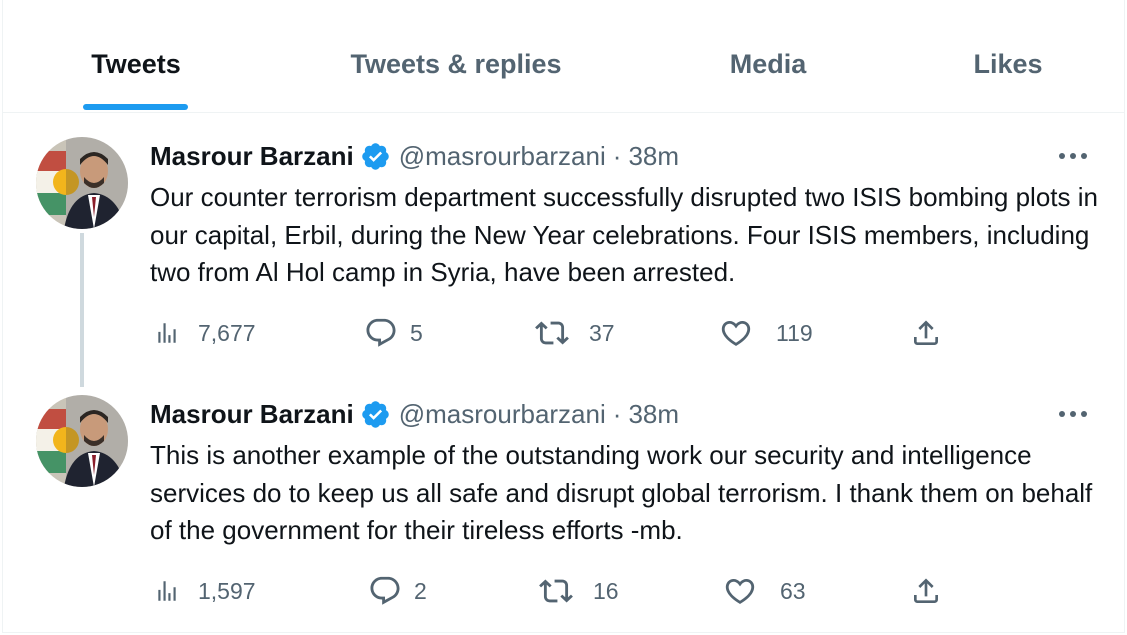 The width and height of the screenshot is (1127, 635). I want to click on thread-connector-line, so click(82, 310).